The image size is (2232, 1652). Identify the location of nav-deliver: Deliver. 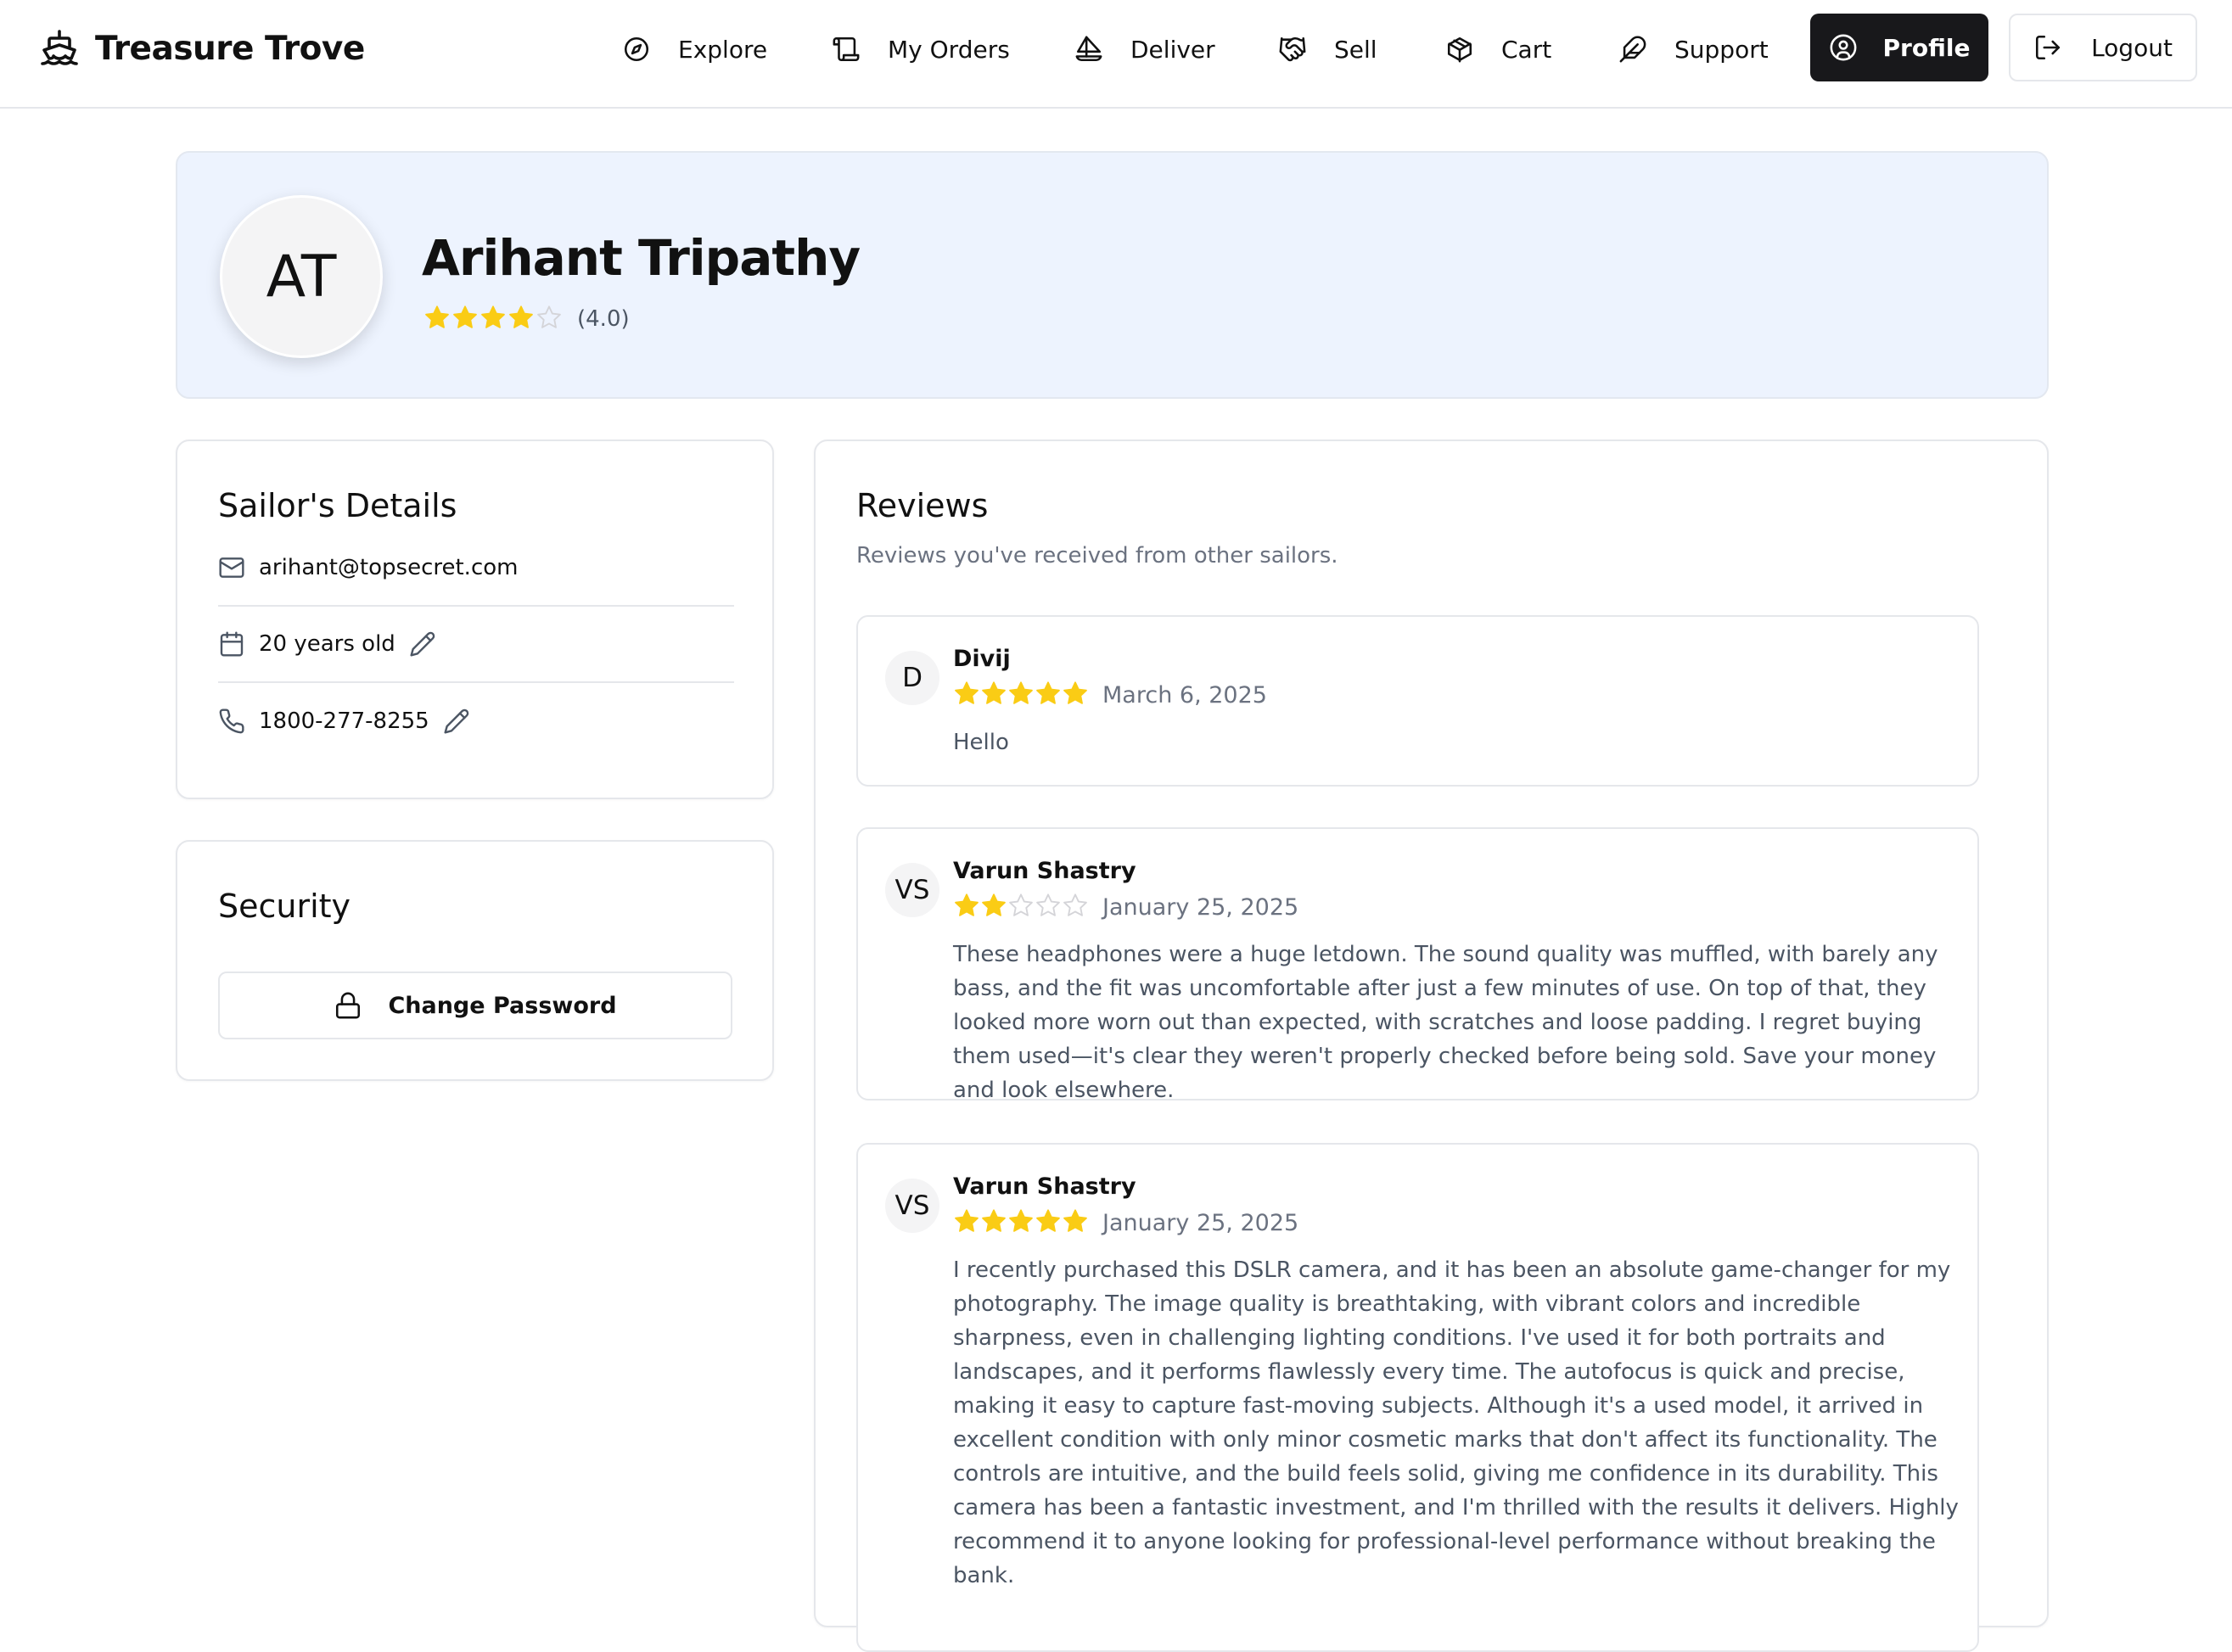
(1144, 49).